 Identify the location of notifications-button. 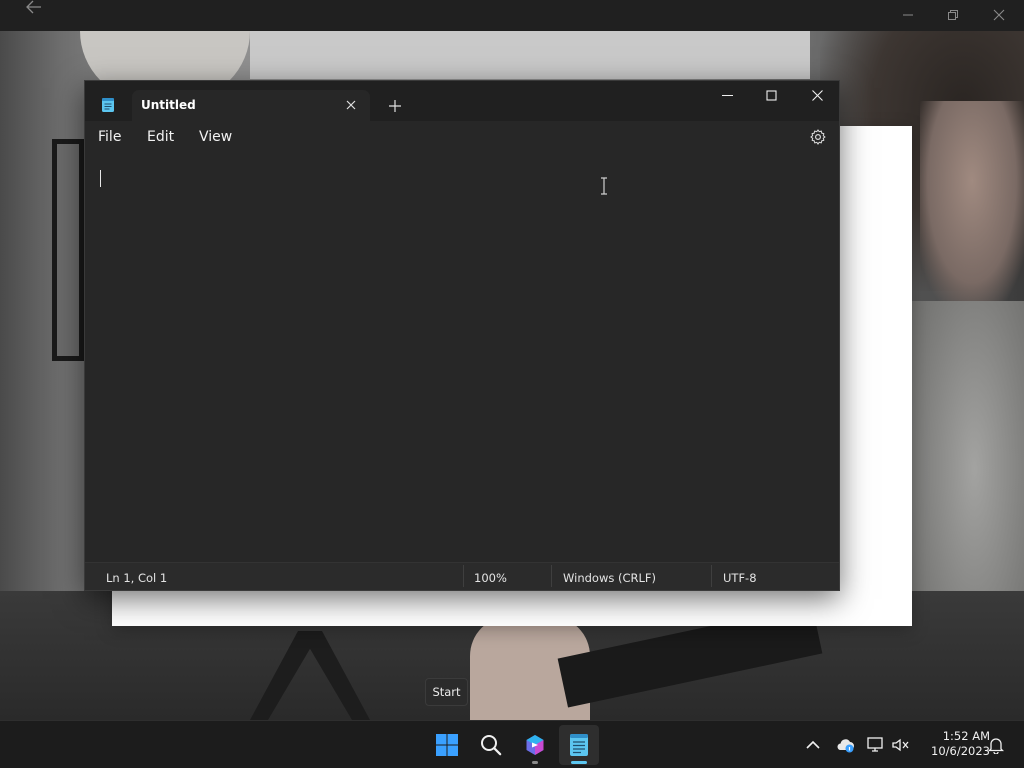
(996, 745).